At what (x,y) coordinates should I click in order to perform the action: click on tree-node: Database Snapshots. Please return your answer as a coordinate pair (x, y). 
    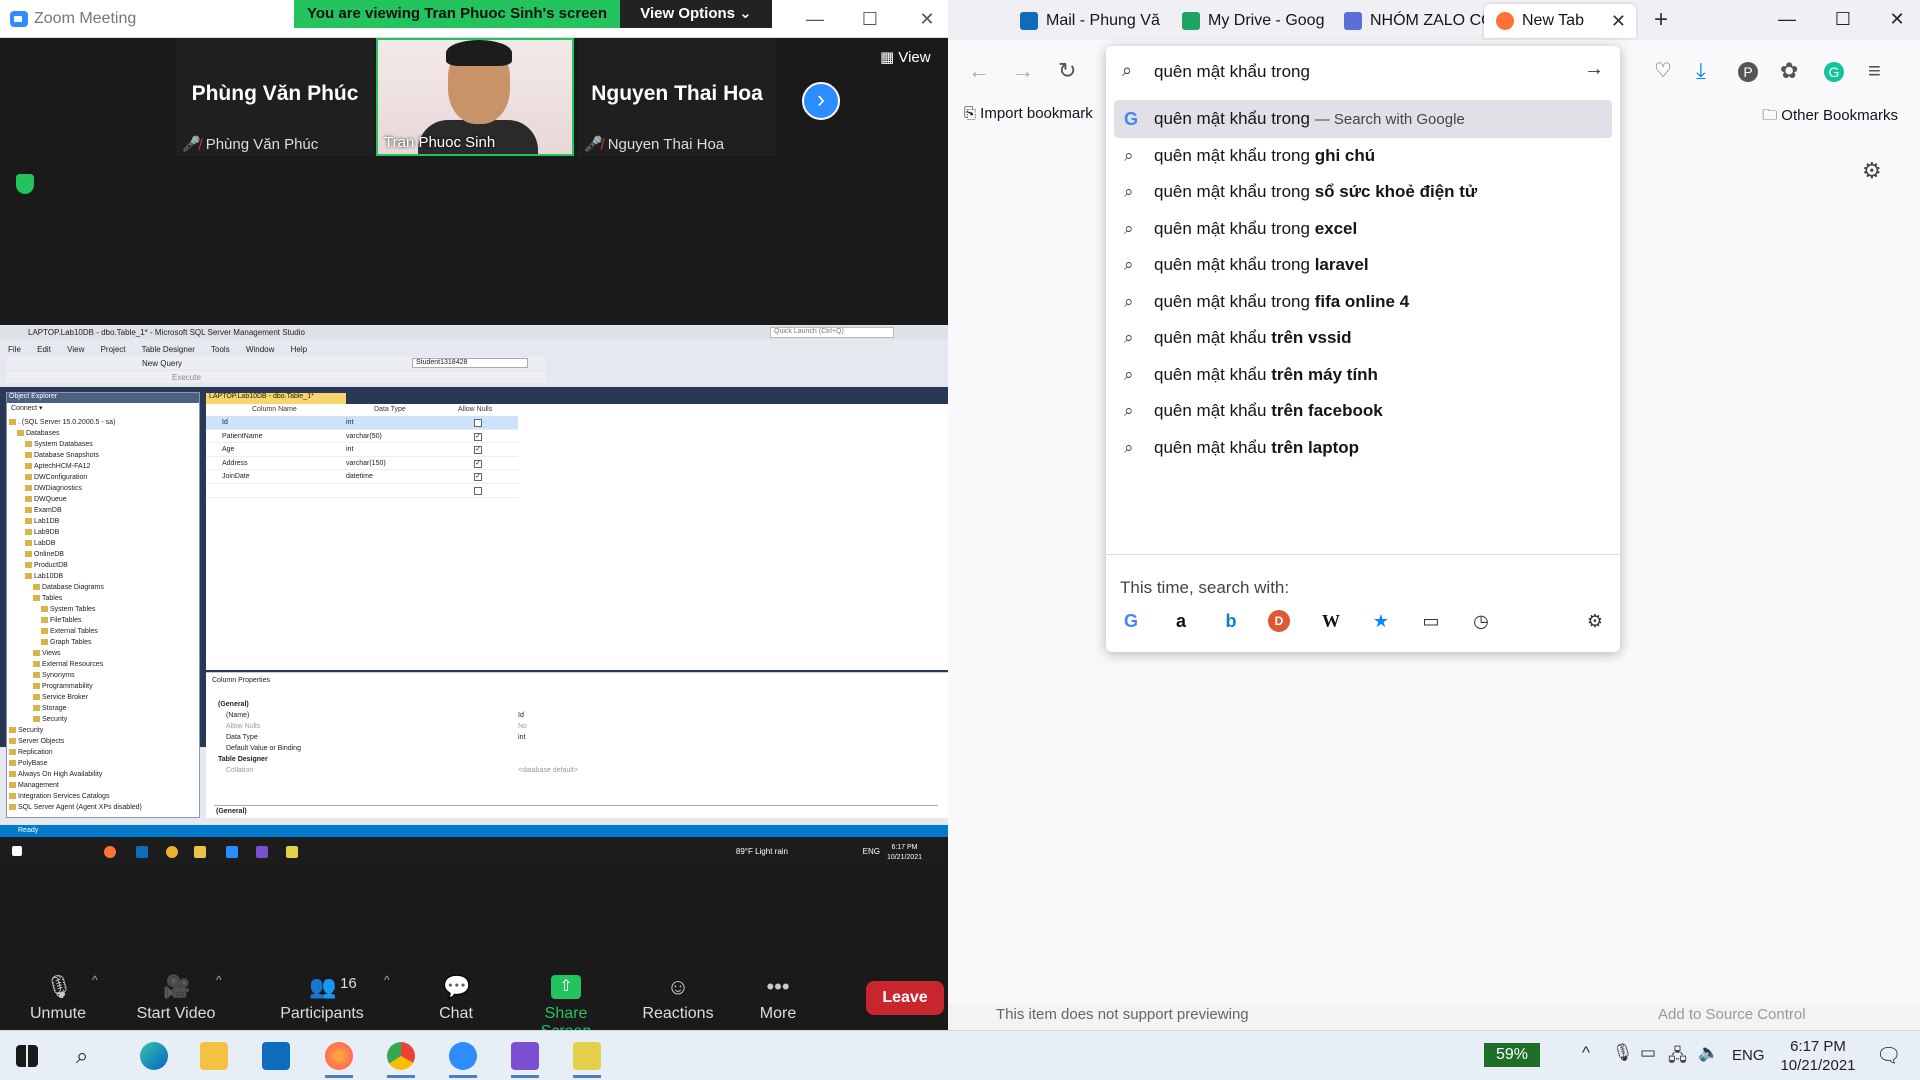
    Looking at the image, I should click on (102, 455).